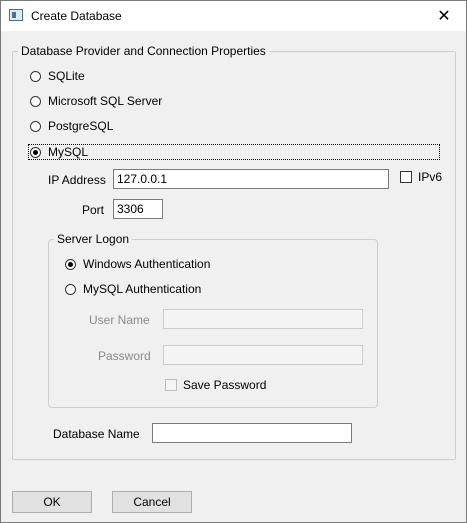 This screenshot has height=523, width=467. What do you see at coordinates (93, 239) in the screenshot?
I see `server-logon-legend: Server Logon` at bounding box center [93, 239].